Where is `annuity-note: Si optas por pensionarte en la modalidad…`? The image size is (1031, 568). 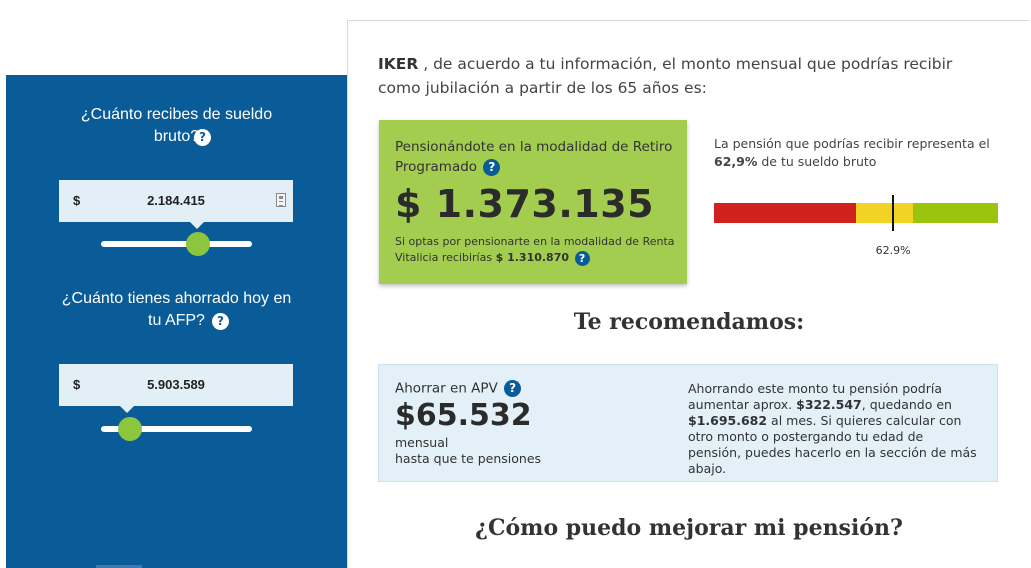
annuity-note: Si optas por pensionarte en la modalidad… is located at coordinates (537, 250).